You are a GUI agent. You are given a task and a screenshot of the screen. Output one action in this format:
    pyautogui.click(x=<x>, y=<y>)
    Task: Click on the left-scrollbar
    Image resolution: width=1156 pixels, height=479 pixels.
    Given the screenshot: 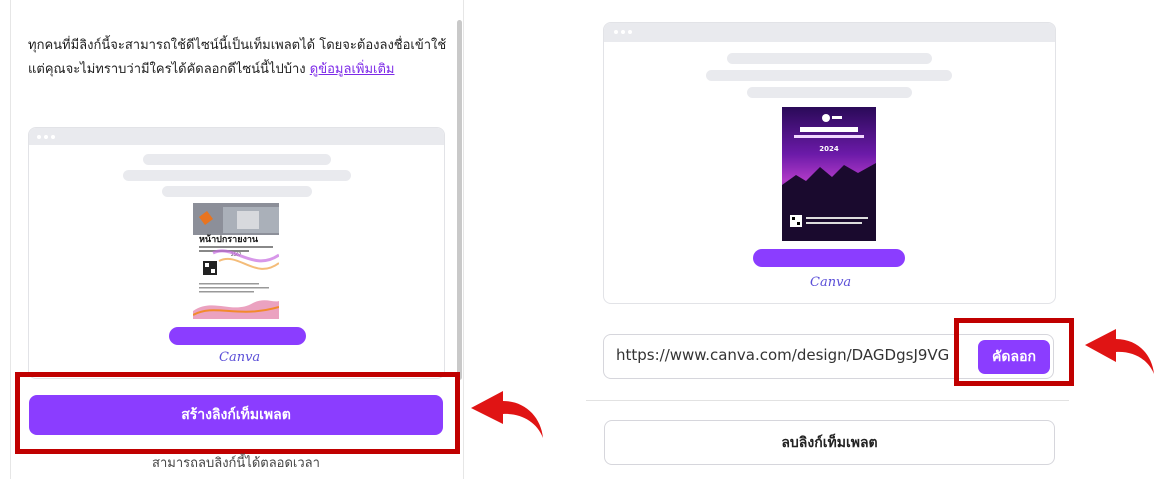 What is the action you would take?
    pyautogui.click(x=459, y=200)
    